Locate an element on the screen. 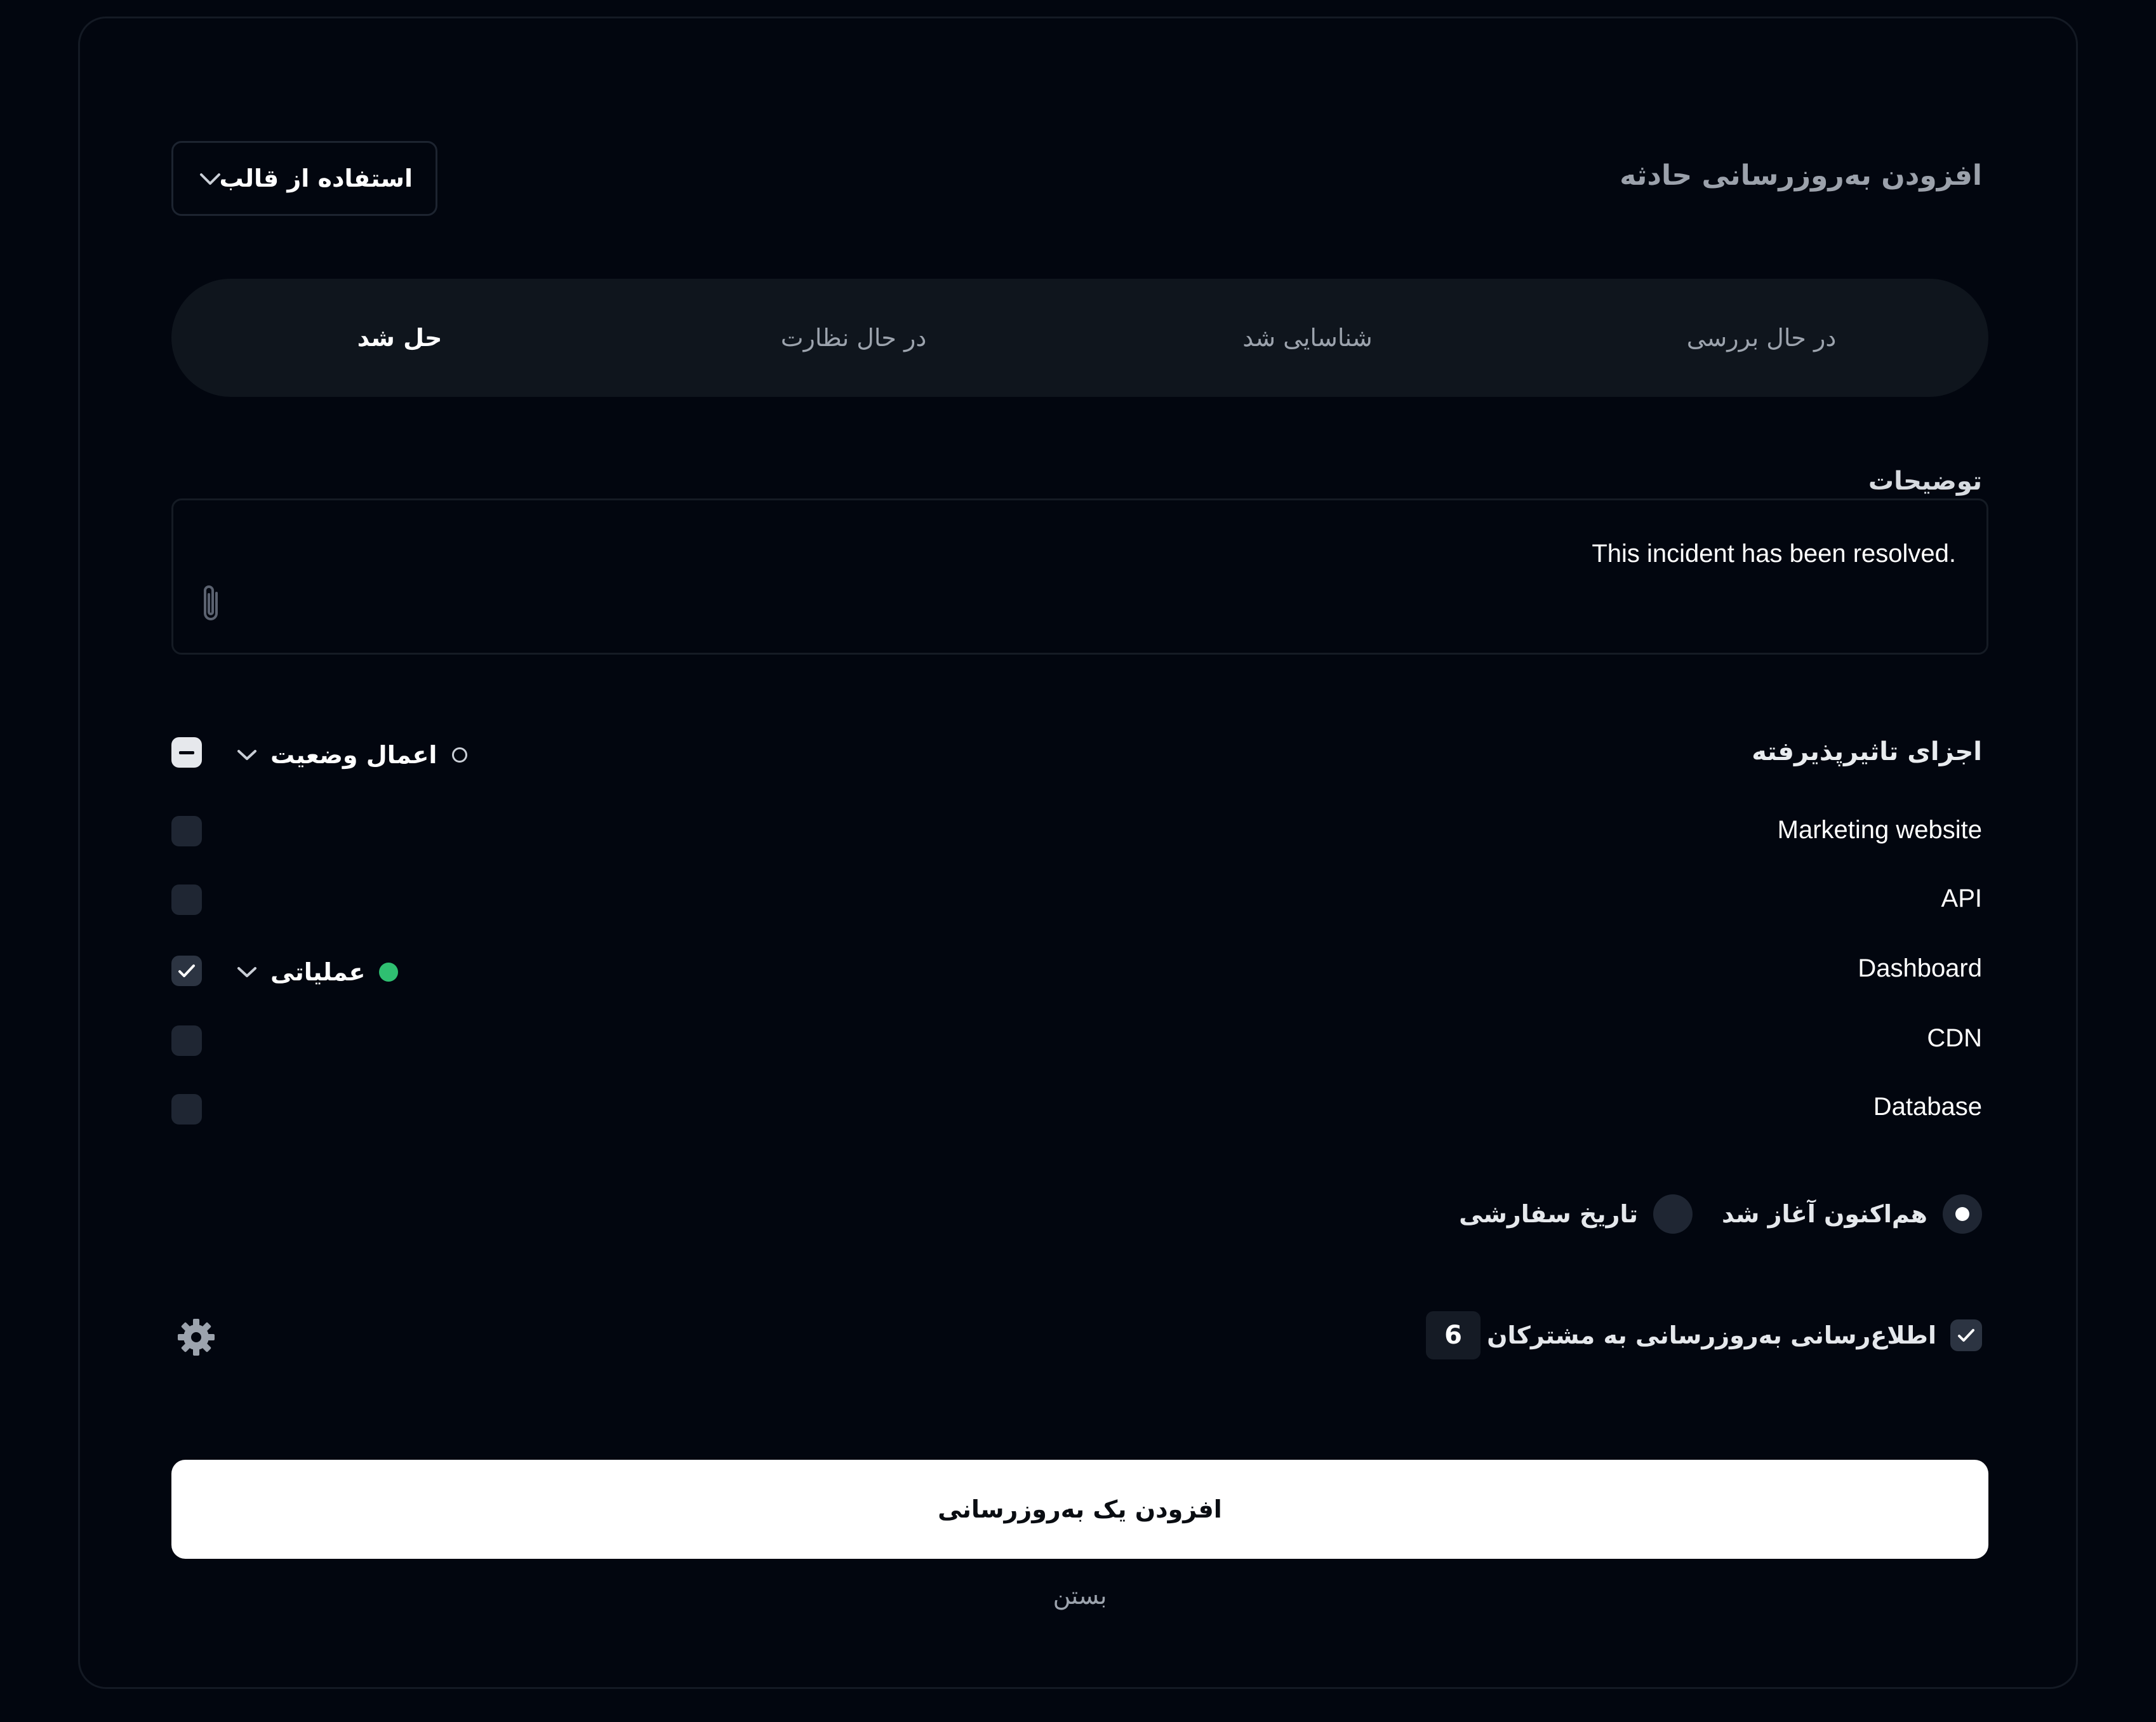  component-checkbox-api is located at coordinates (186, 899).